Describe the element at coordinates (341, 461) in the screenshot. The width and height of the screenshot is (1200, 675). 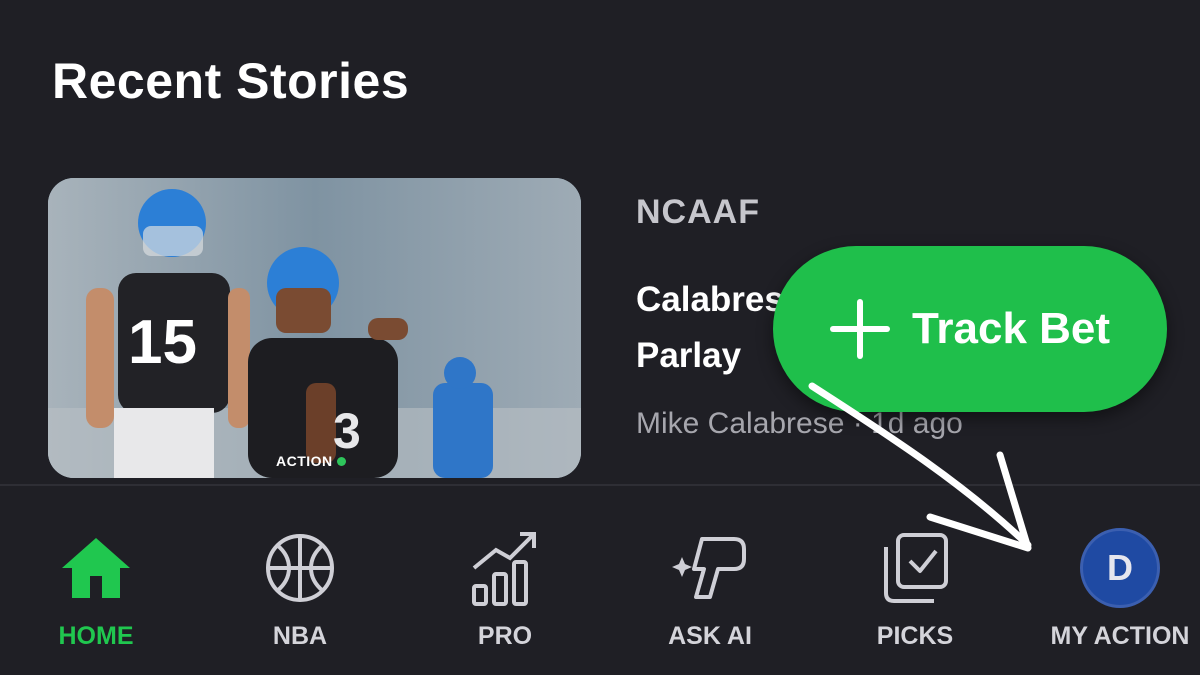
I see `watermark-dot-icon` at that location.